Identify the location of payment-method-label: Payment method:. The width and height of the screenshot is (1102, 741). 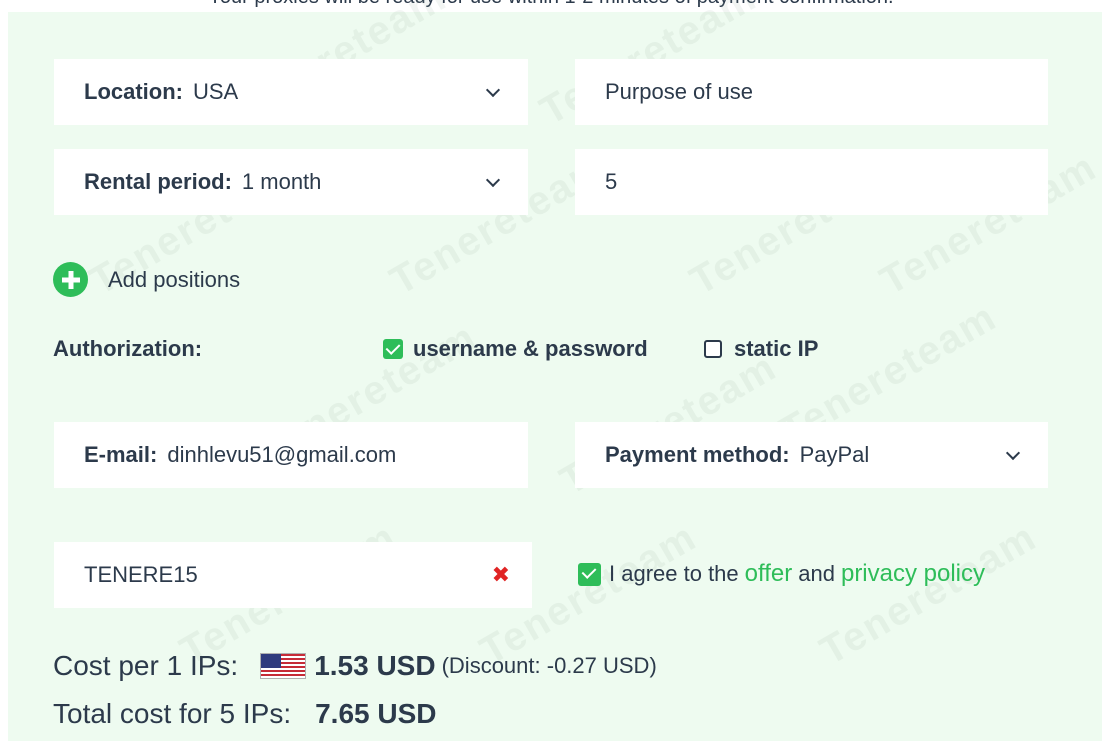
(697, 454).